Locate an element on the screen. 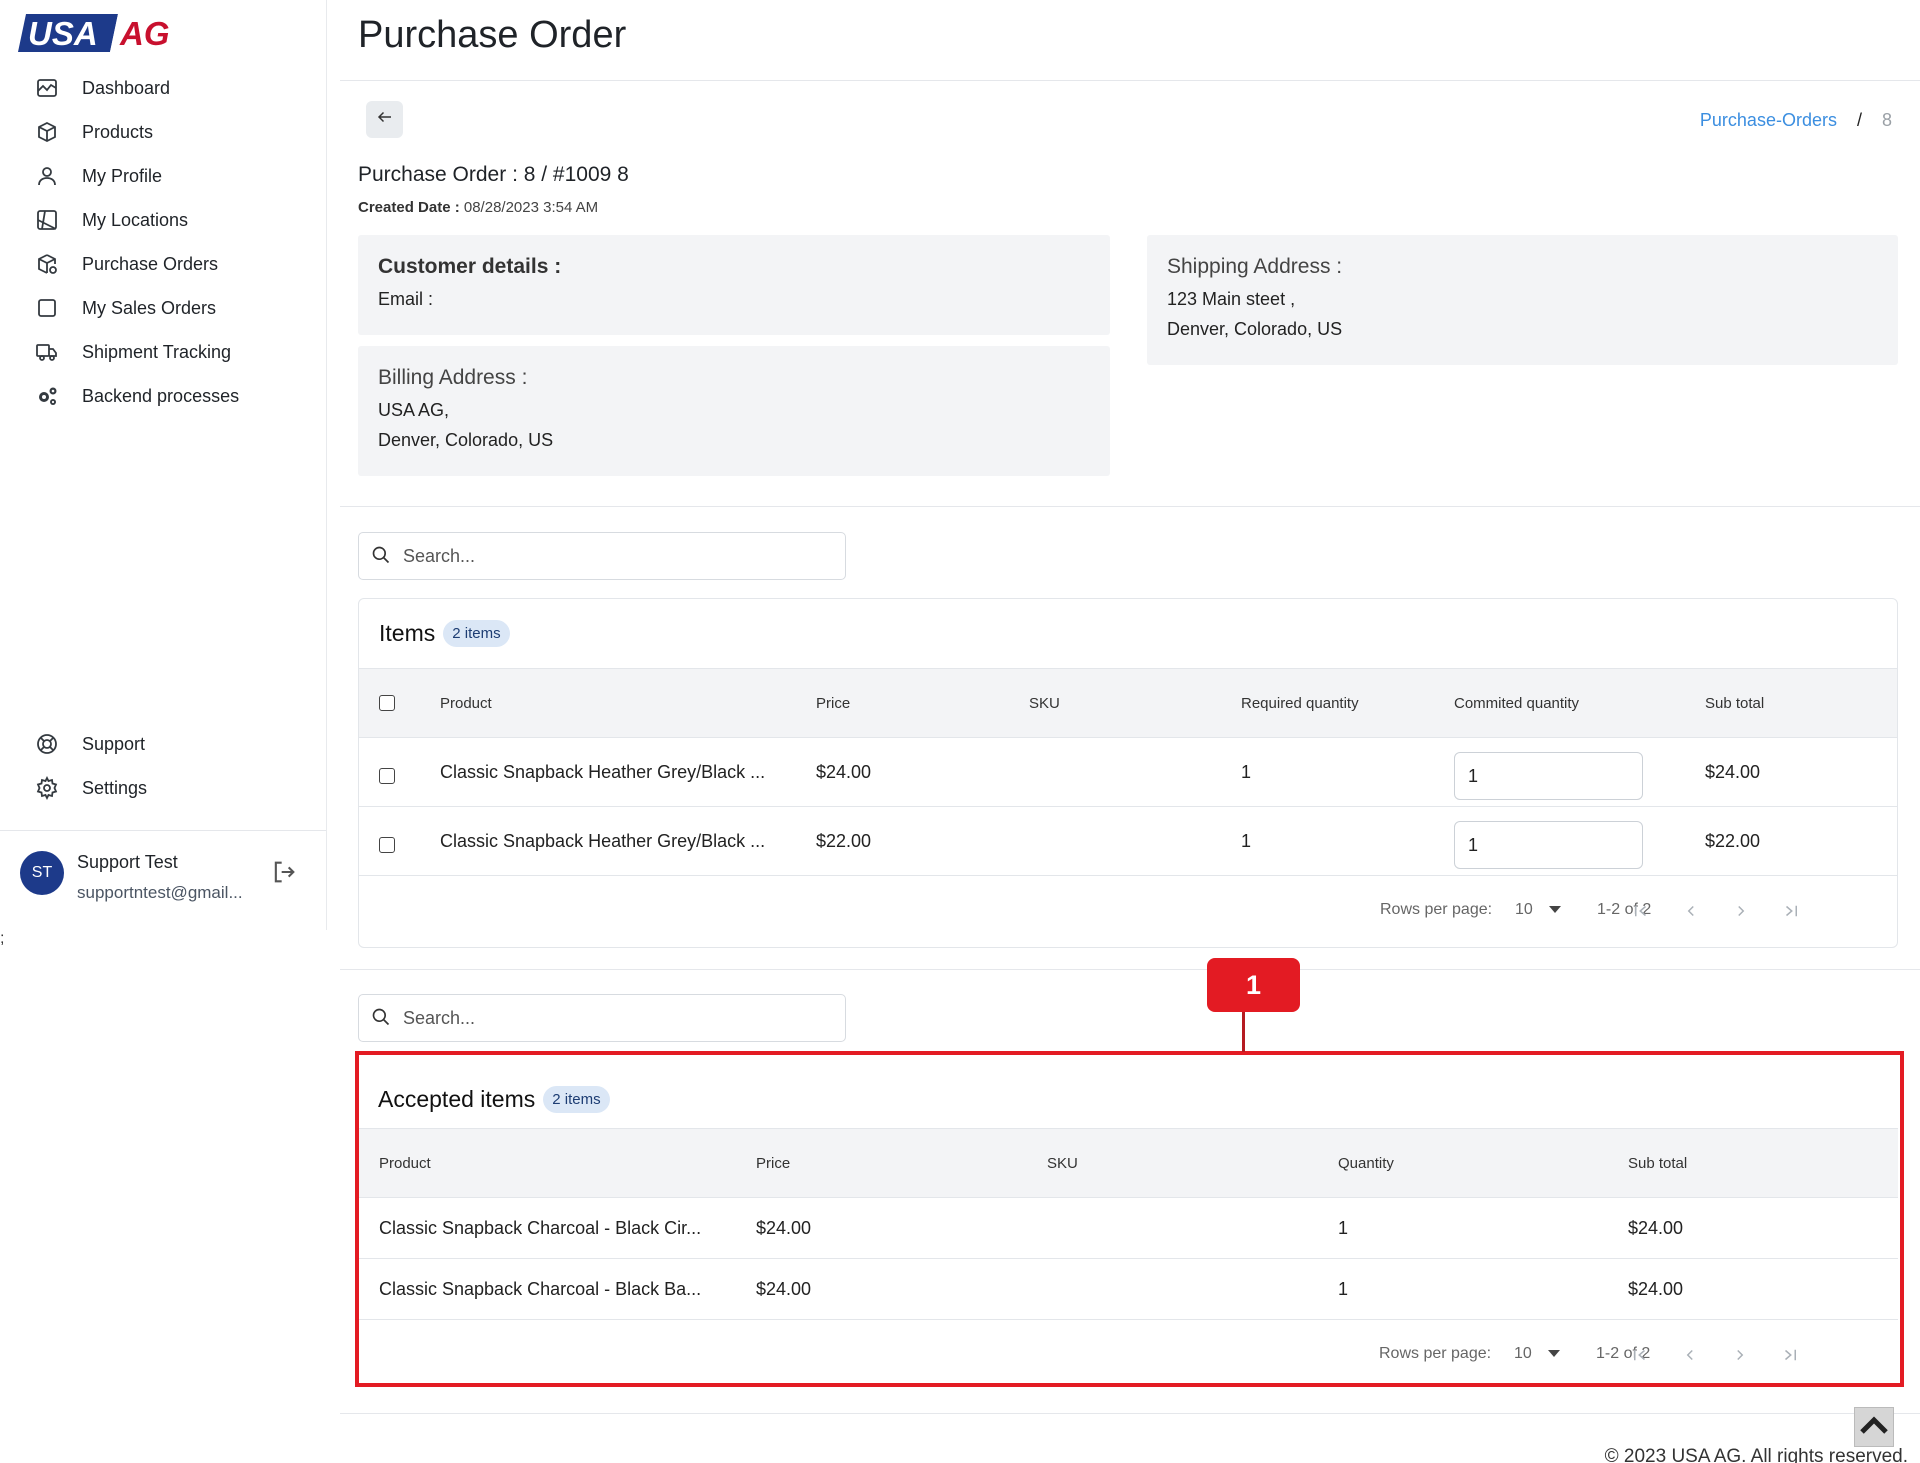 This screenshot has width=1920, height=1463. accepted-items-search-input is located at coordinates (613, 1018).